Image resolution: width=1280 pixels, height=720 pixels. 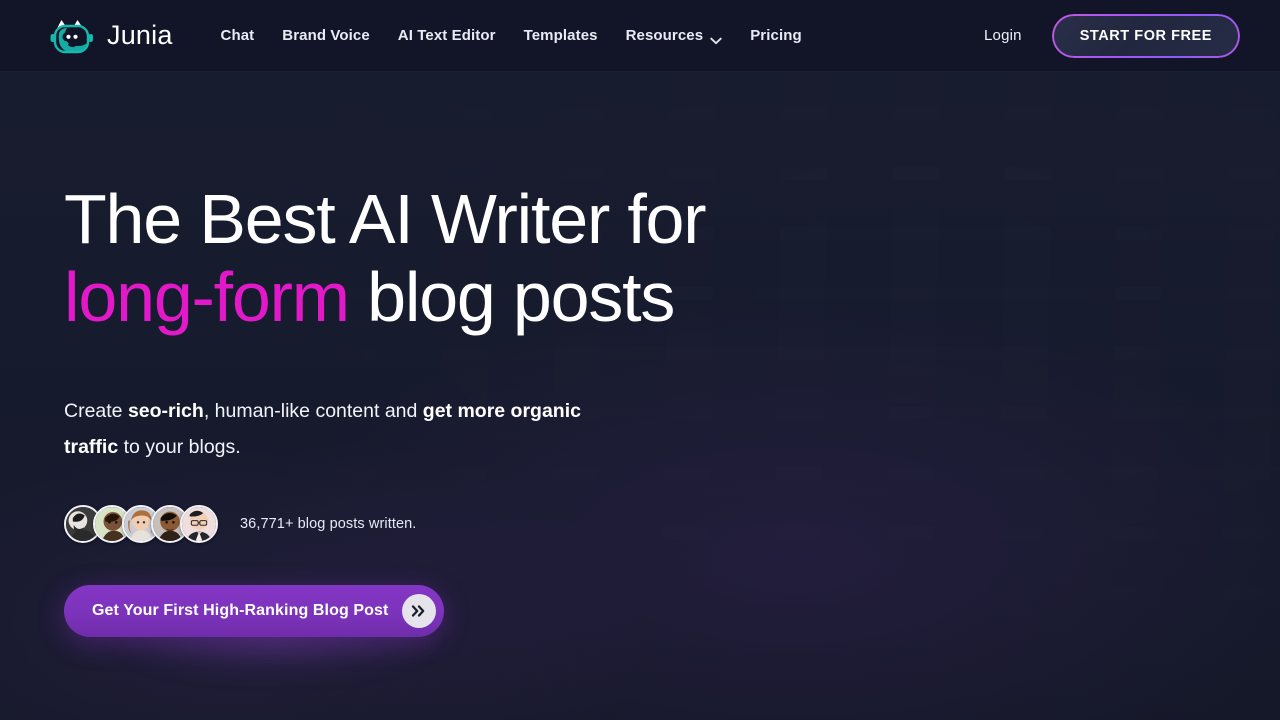 What do you see at coordinates (140, 35) in the screenshot?
I see `brand-name: Junia` at bounding box center [140, 35].